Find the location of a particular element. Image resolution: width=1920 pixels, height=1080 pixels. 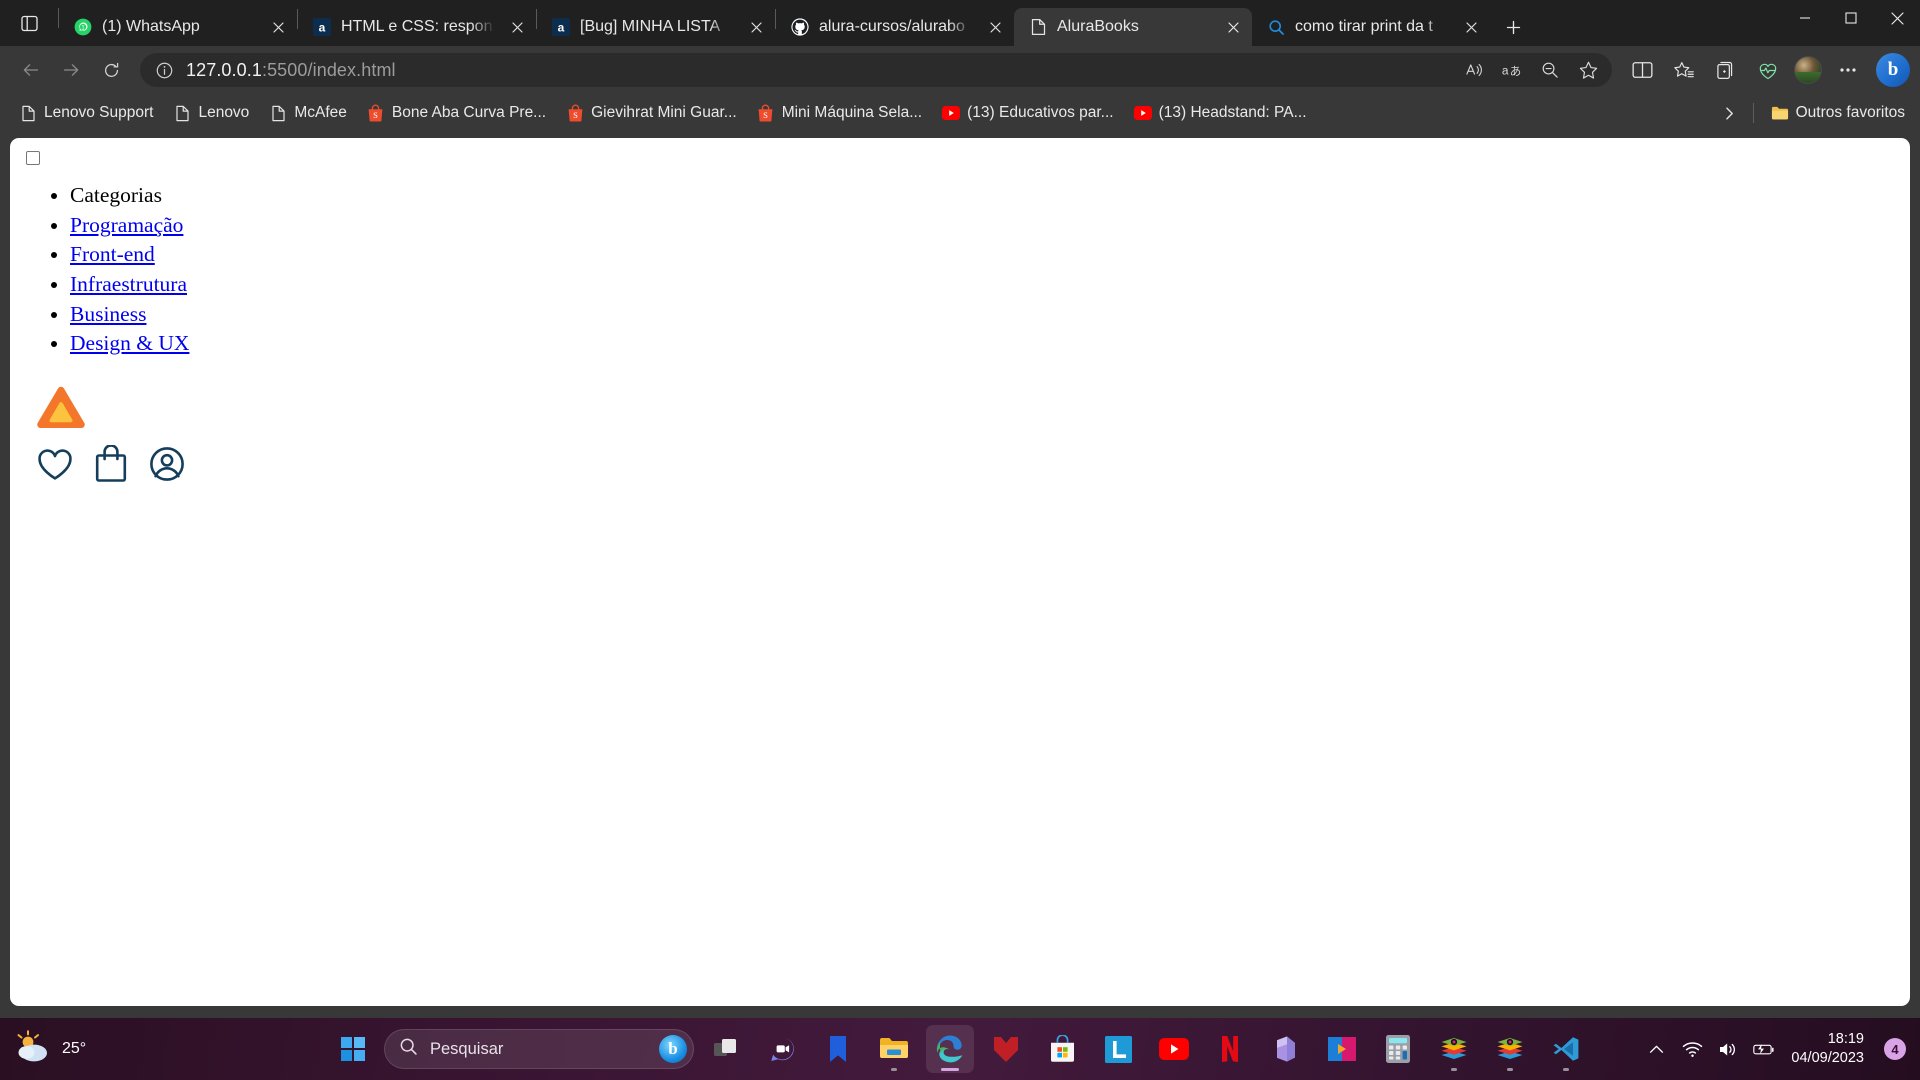

user-account-icon is located at coordinates (167, 464).